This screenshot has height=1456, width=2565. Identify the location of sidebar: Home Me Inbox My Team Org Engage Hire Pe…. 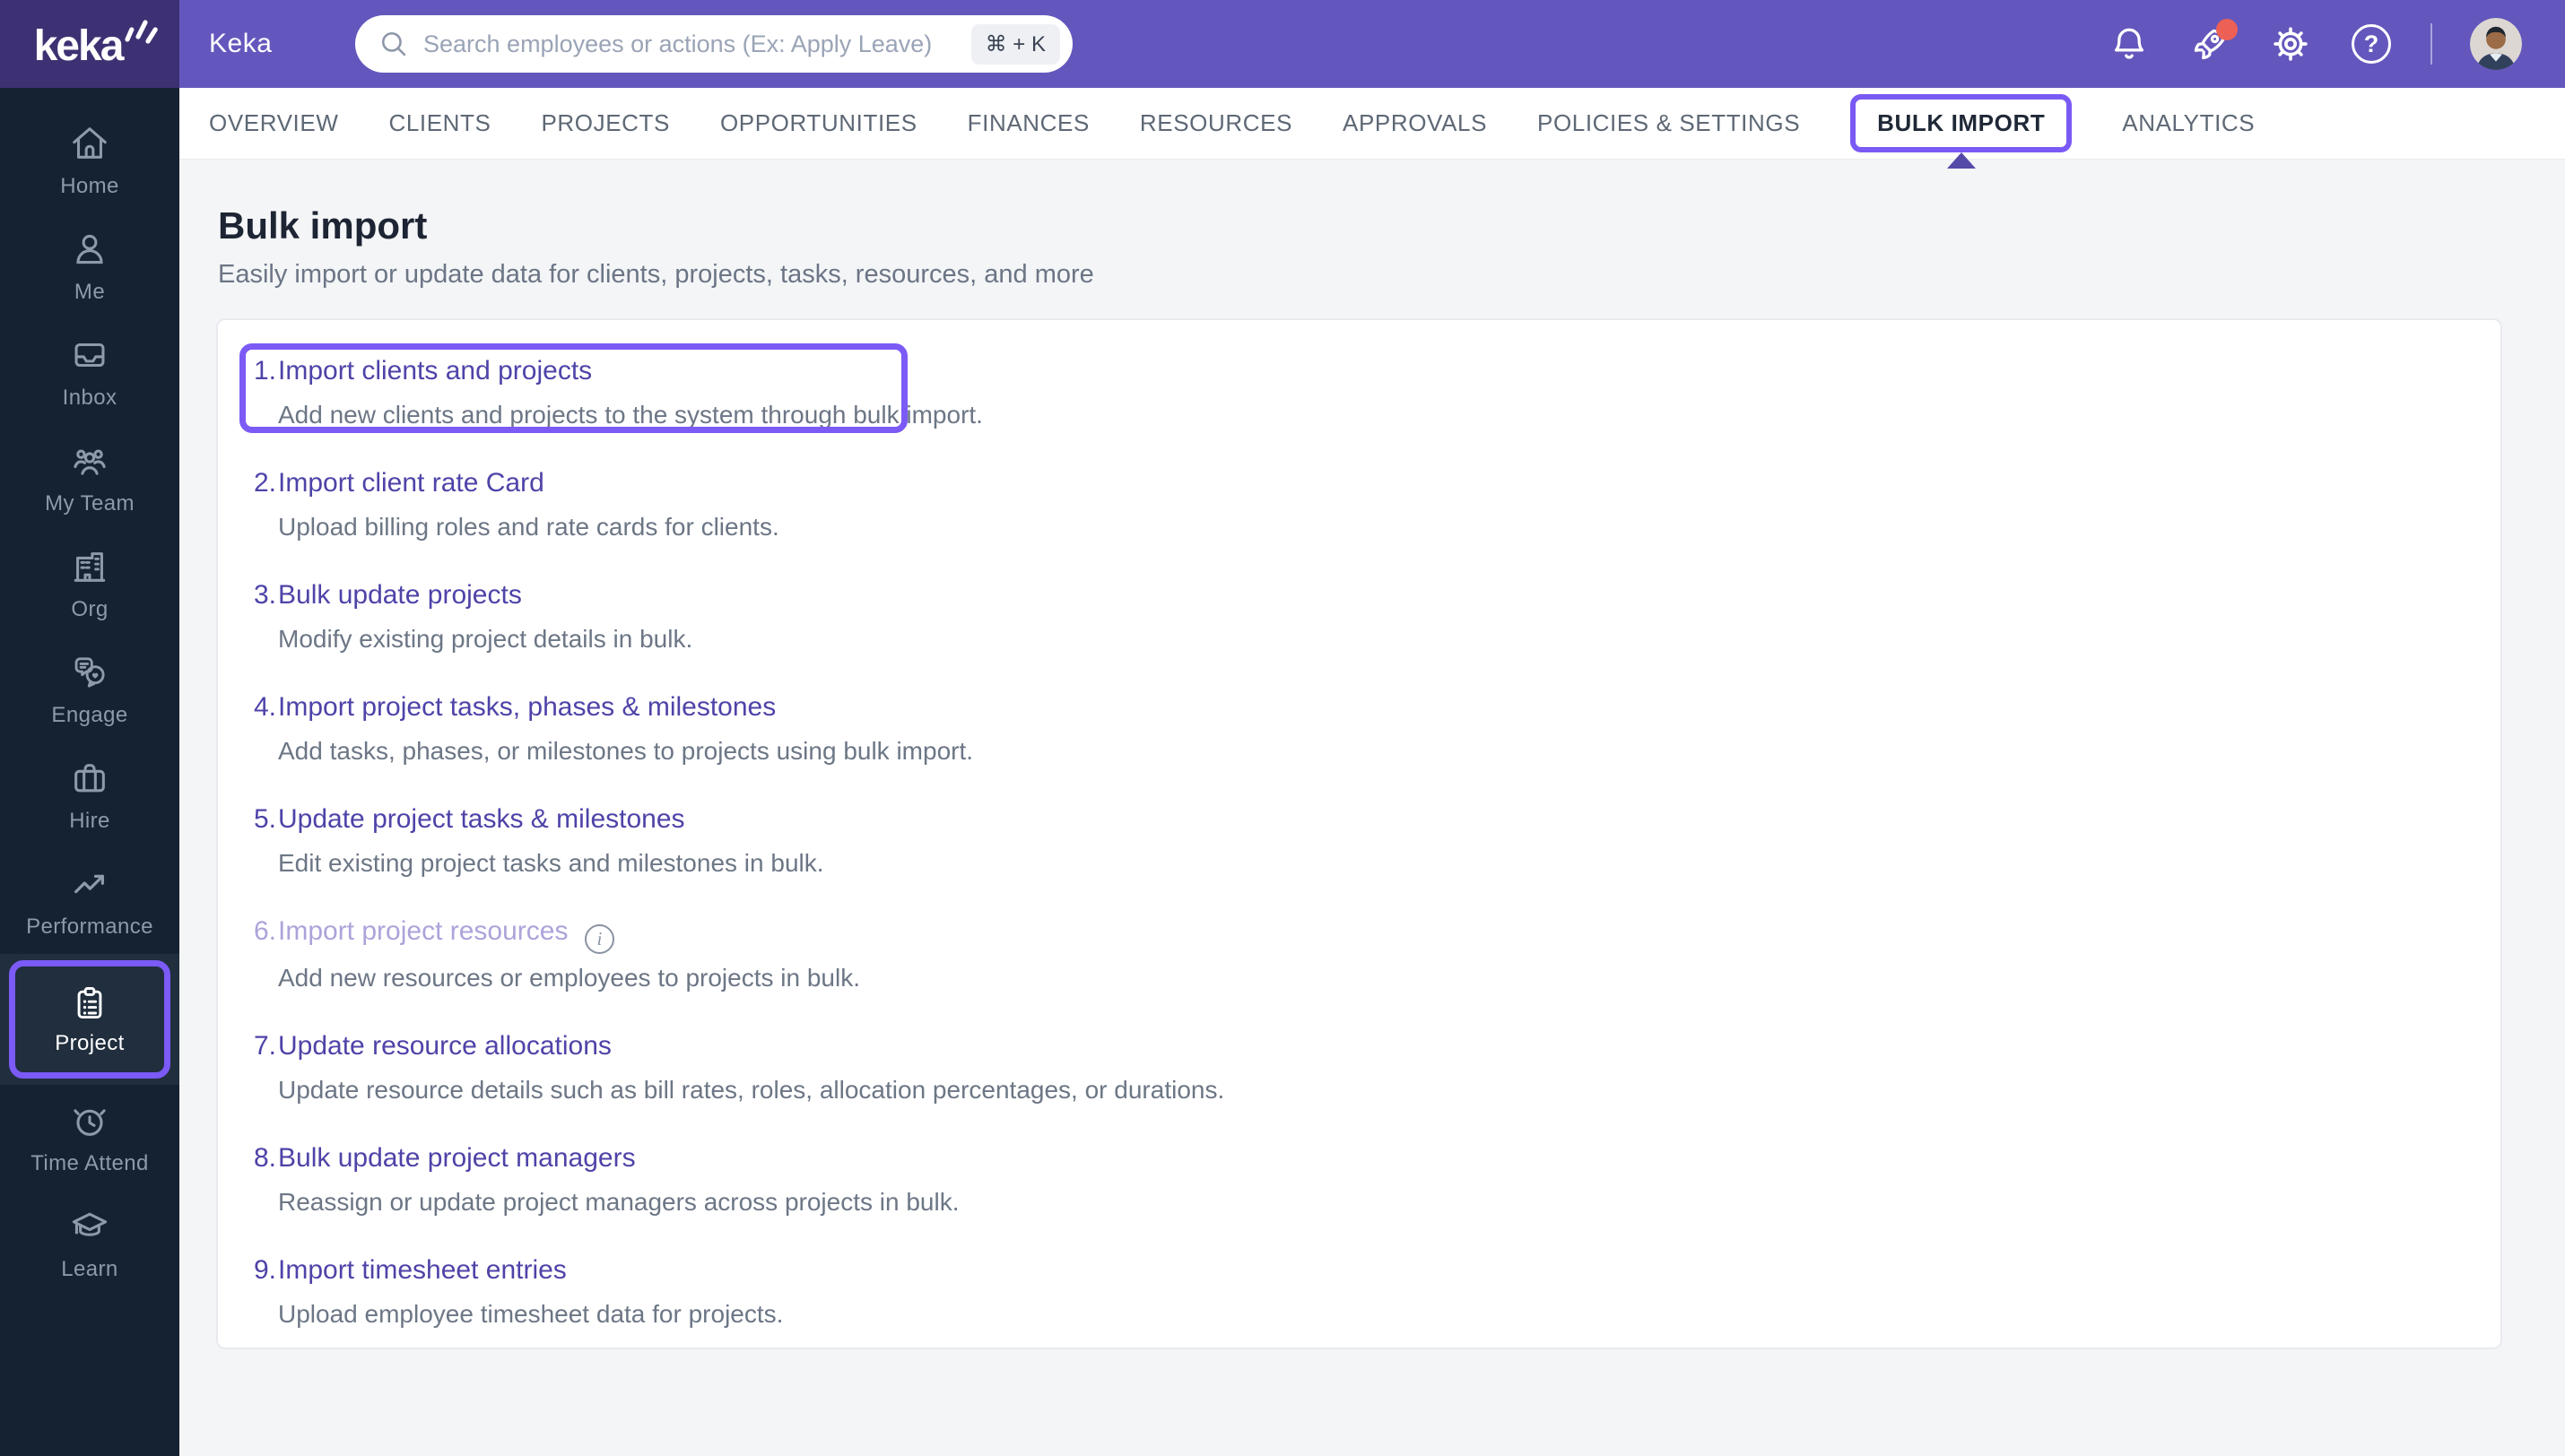
(89, 772).